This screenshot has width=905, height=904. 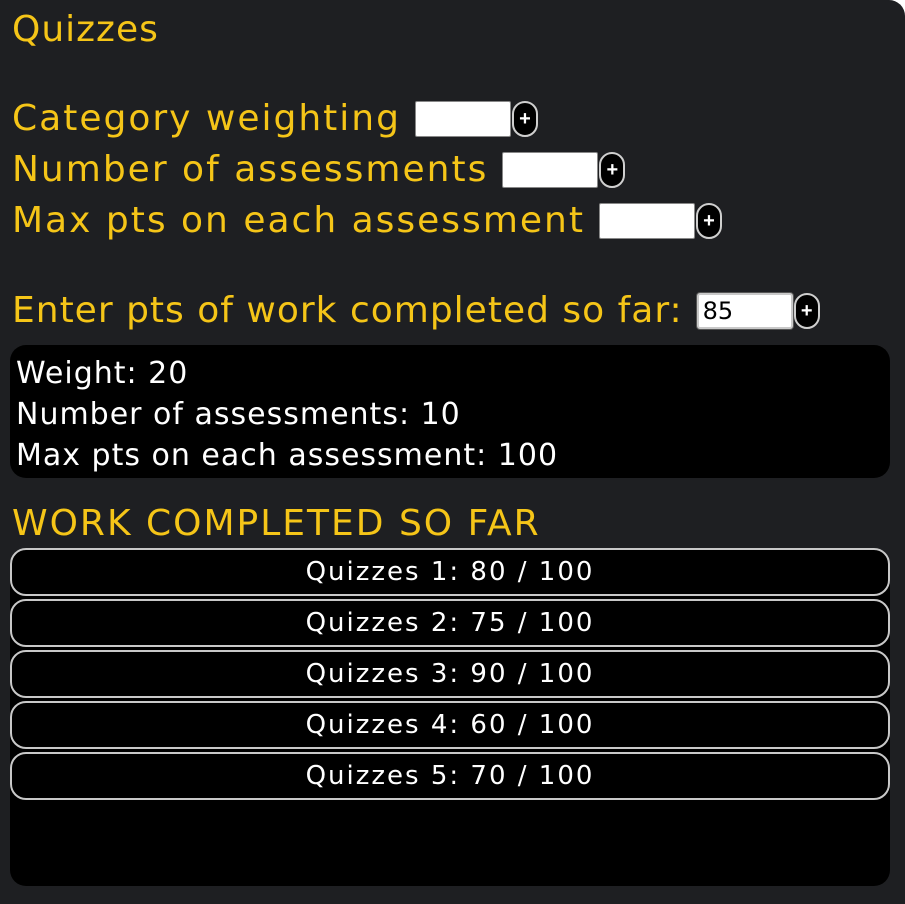 What do you see at coordinates (250, 169) in the screenshot?
I see `num-assessments-label: Number of assessments` at bounding box center [250, 169].